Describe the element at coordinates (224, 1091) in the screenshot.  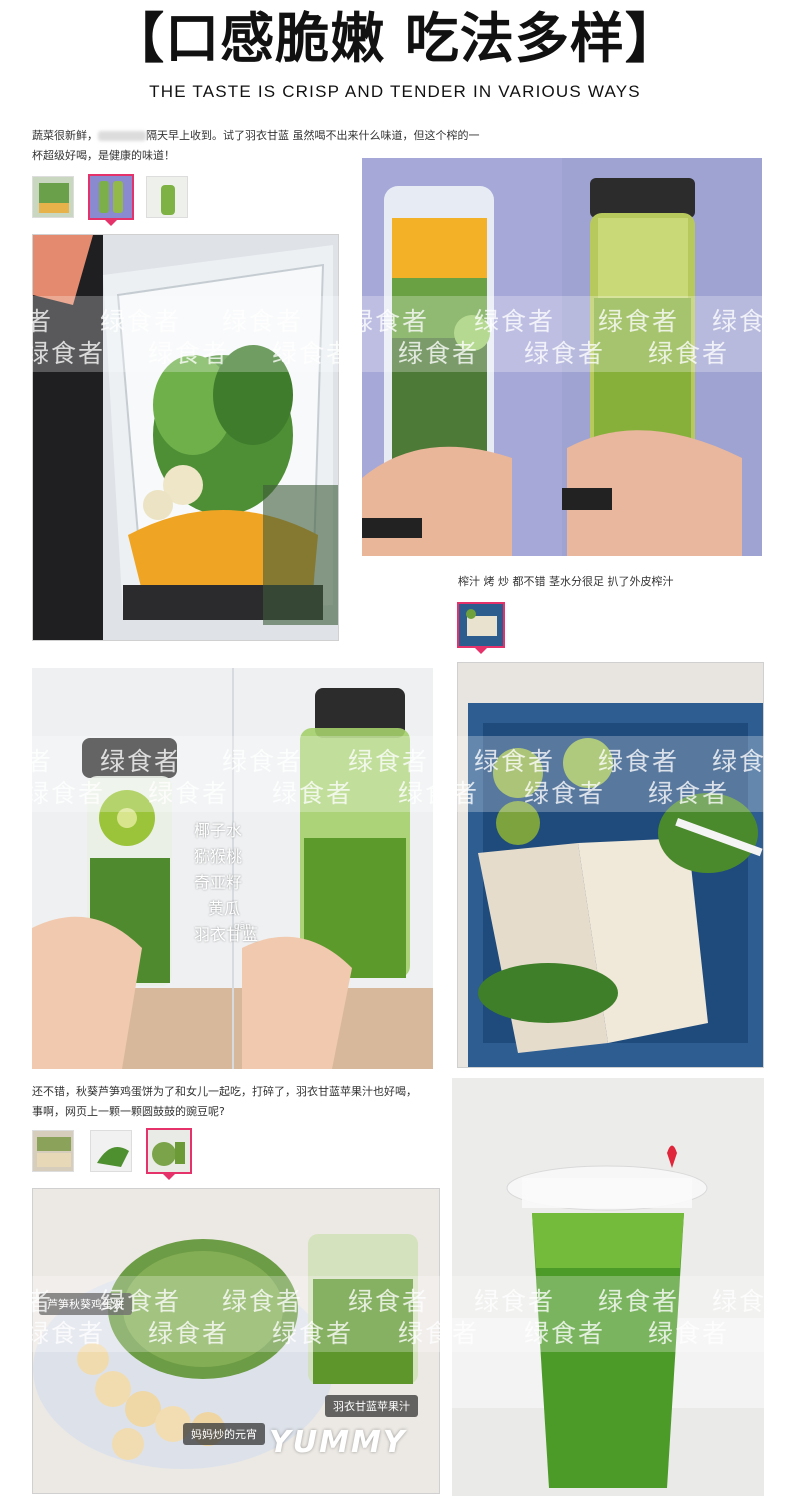
I see `review-text-3a: 还不错，秋葵芦笋鸡蛋饼为了和女儿一起吃，打碎了，羽衣甘蓝苹果汁也好喝，` at that location.